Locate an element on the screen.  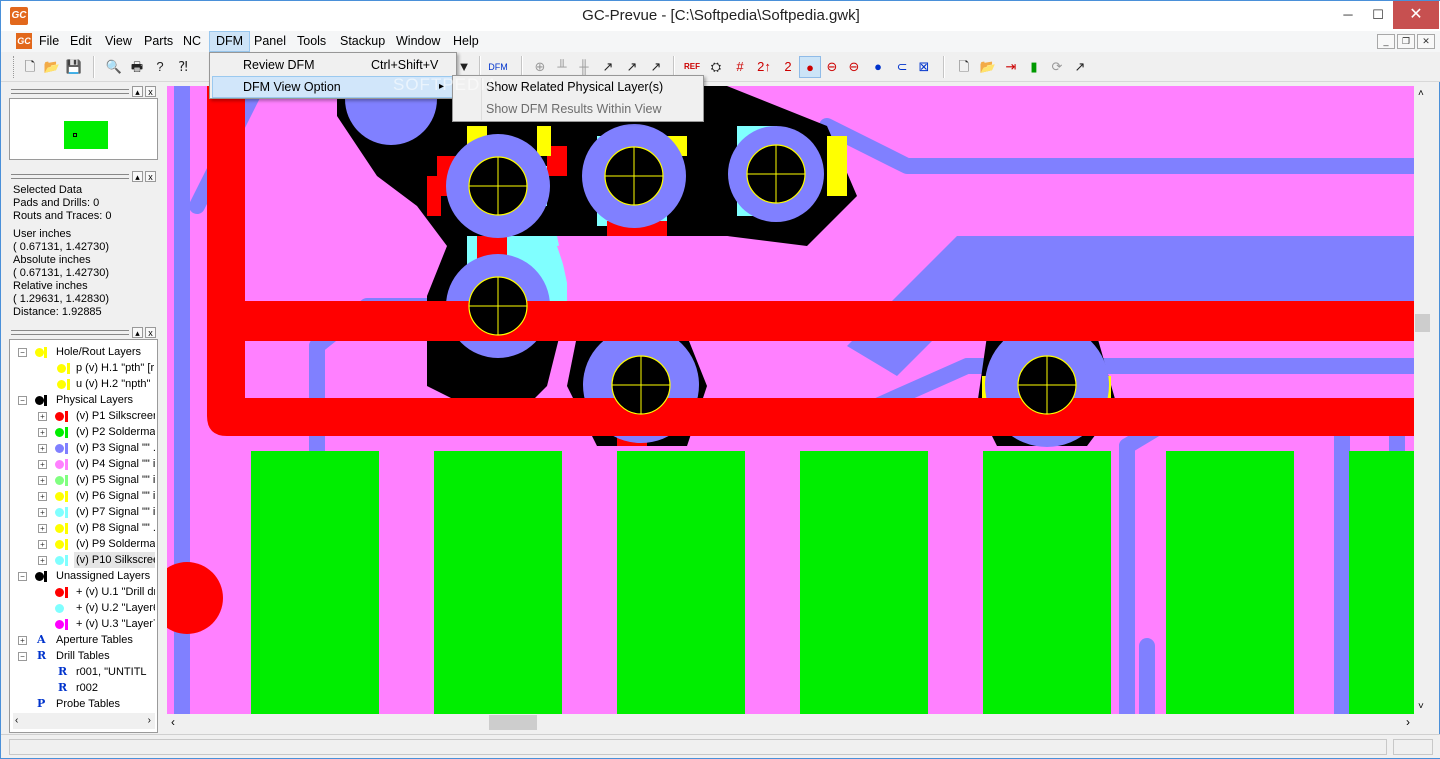
menu-item-show-related-layers: Show Related Physical Layer(s) is located at coordinates (574, 87).